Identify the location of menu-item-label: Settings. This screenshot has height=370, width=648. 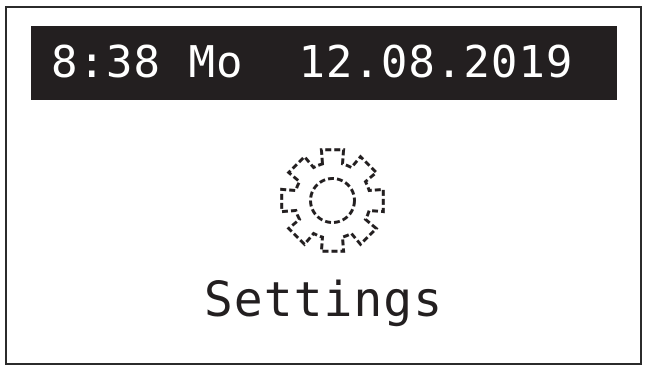
(323, 300).